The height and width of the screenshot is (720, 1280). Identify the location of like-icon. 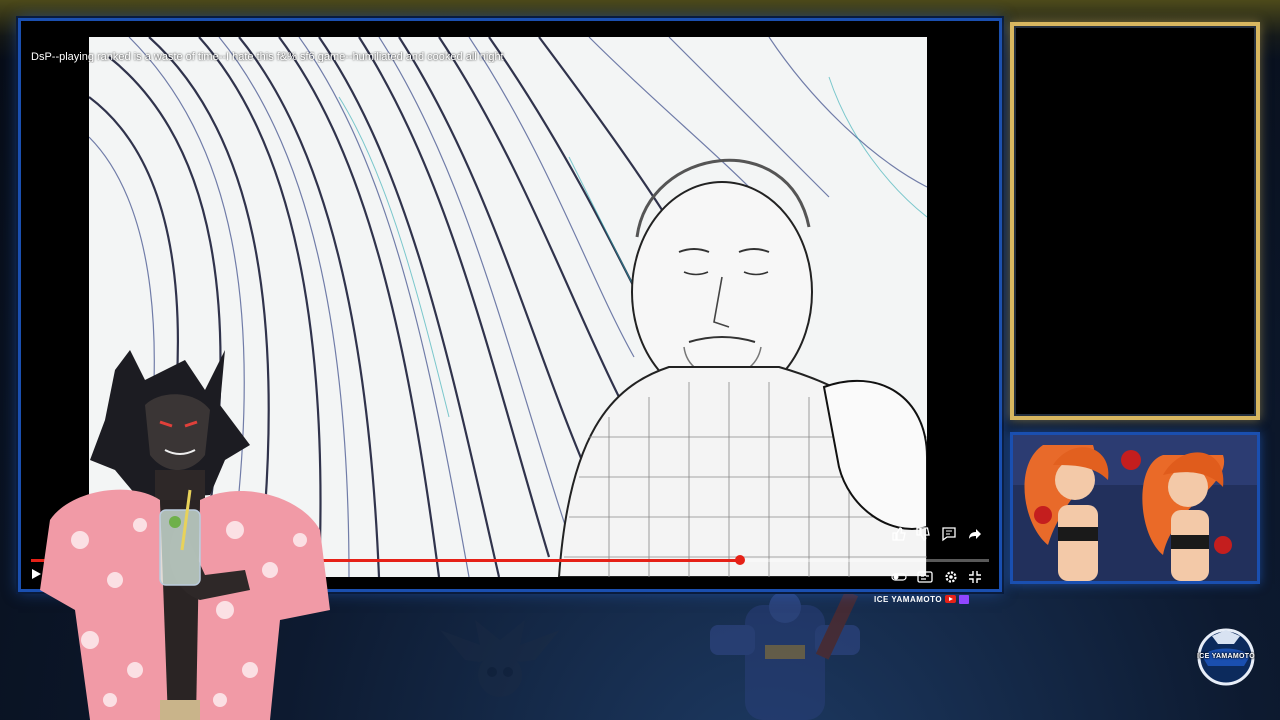
(899, 534).